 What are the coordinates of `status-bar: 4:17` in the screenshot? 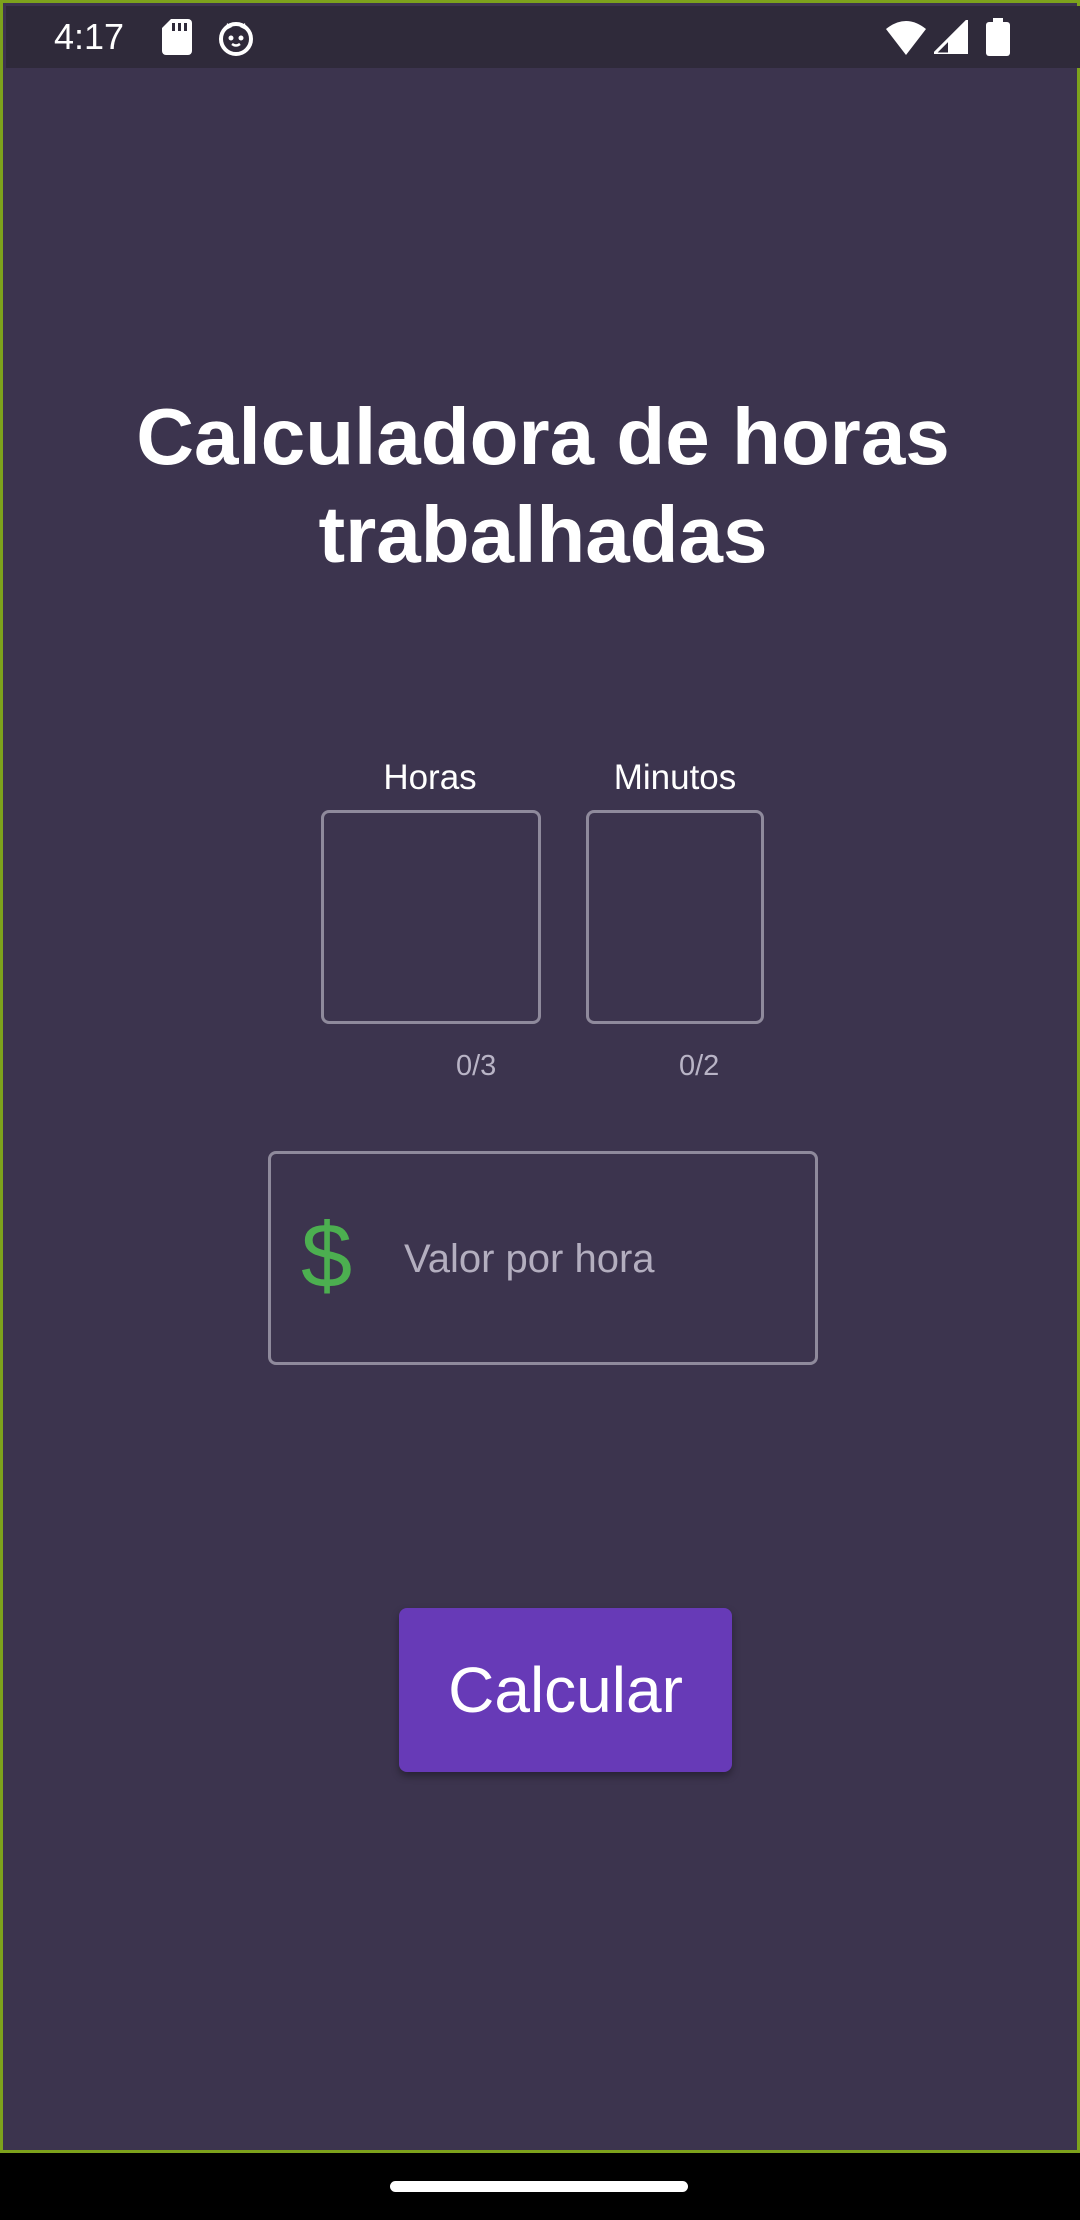 It's located at (543, 37).